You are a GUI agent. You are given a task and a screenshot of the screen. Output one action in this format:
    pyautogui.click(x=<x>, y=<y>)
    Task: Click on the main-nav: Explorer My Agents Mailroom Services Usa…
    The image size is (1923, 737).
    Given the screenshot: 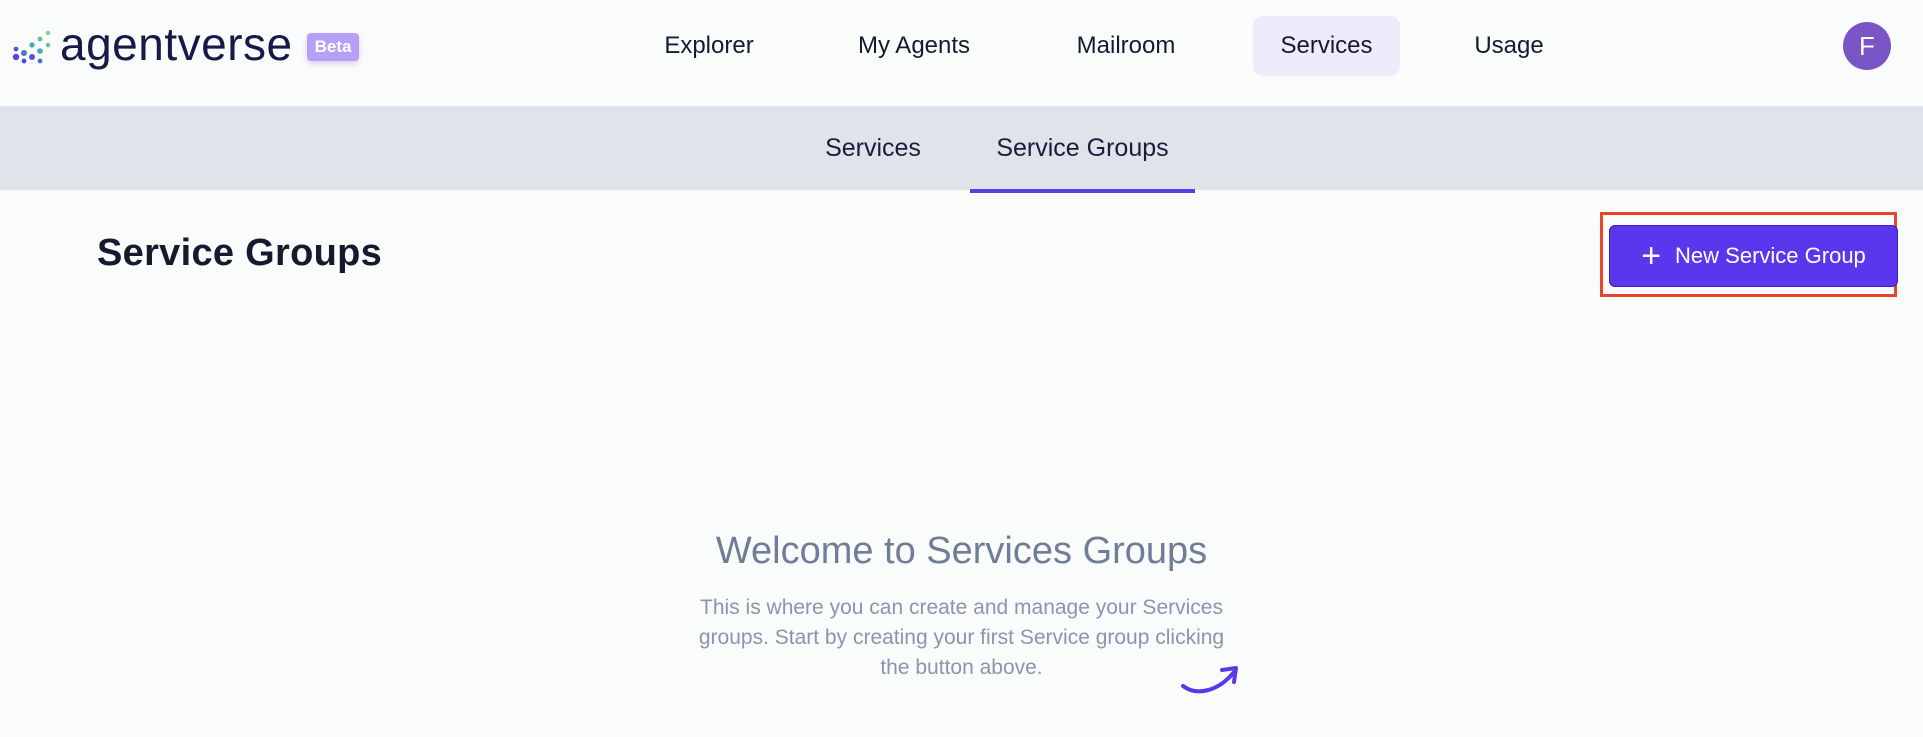 What is the action you would take?
    pyautogui.click(x=961, y=46)
    